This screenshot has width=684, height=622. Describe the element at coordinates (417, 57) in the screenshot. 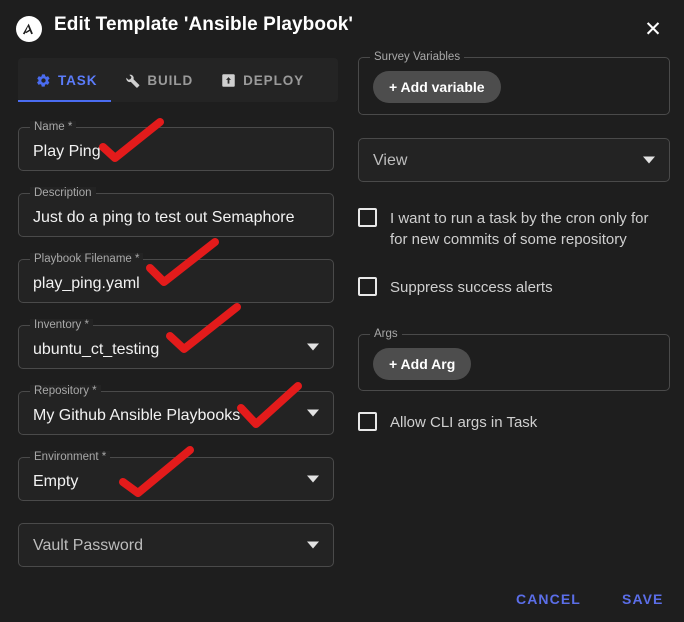

I see `survey-variables-legend: Survey Variables` at that location.